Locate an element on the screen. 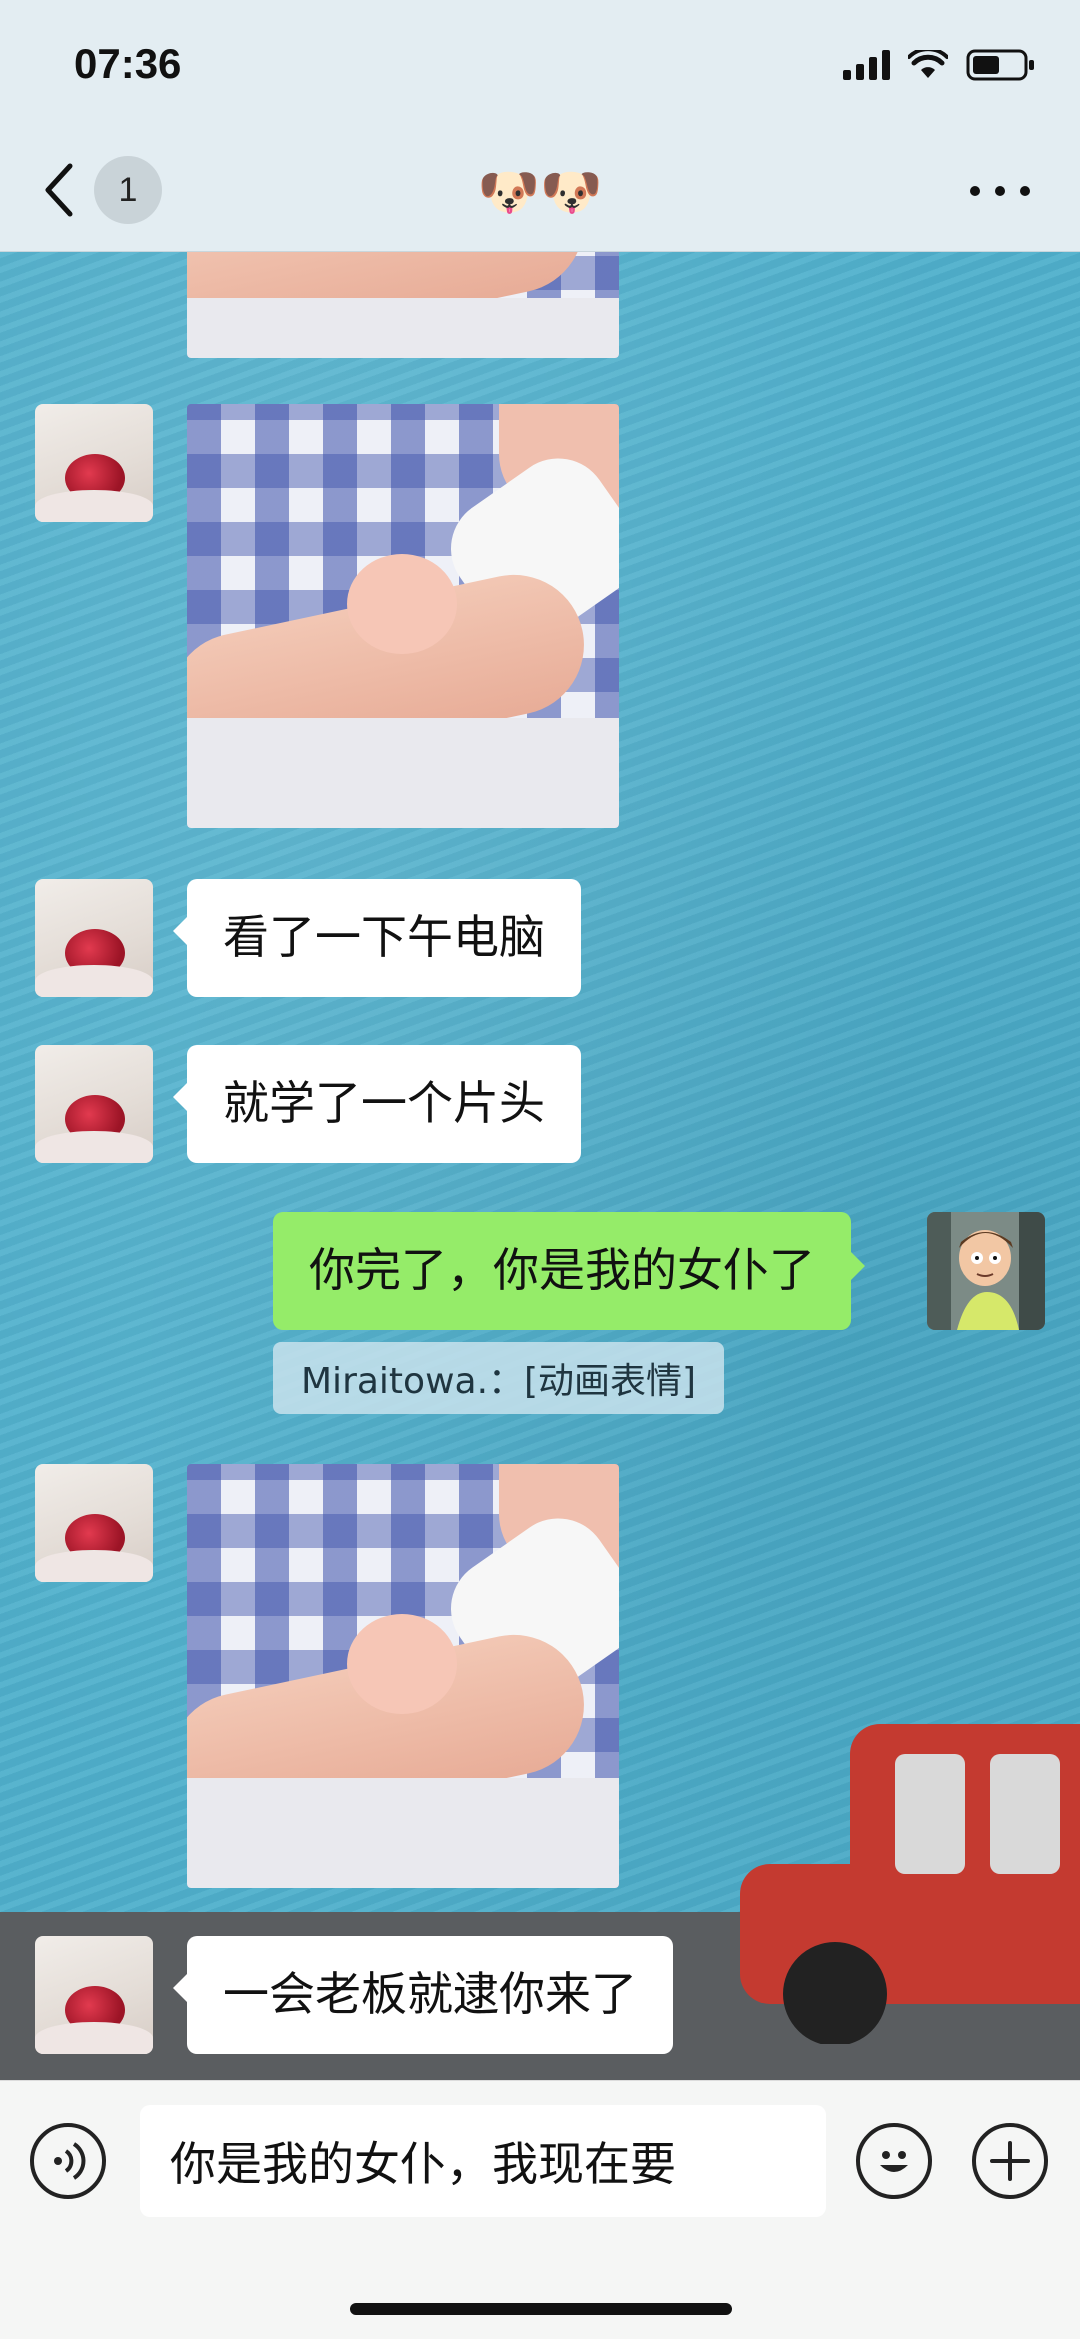  text-message: 看了一下午电脑 is located at coordinates (377, 938).